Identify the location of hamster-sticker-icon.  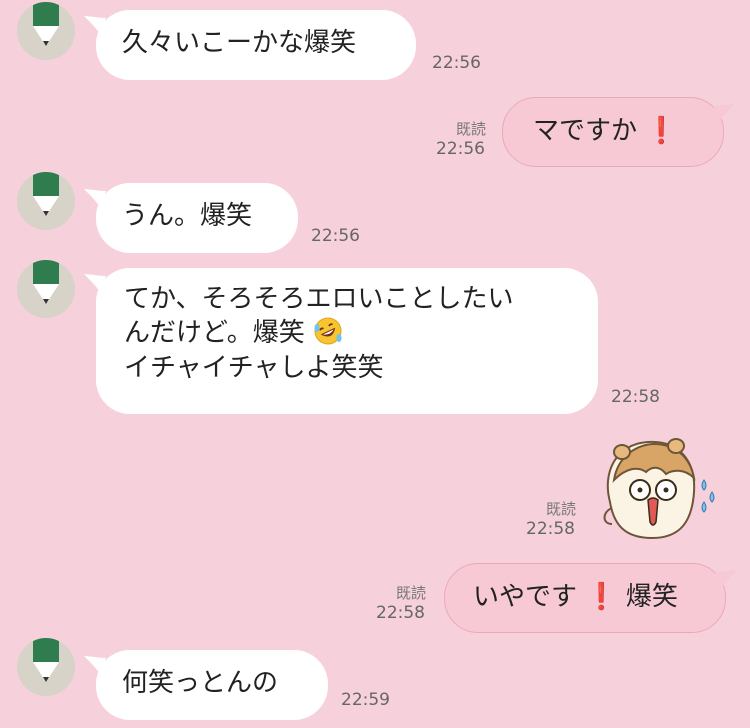
(659, 489).